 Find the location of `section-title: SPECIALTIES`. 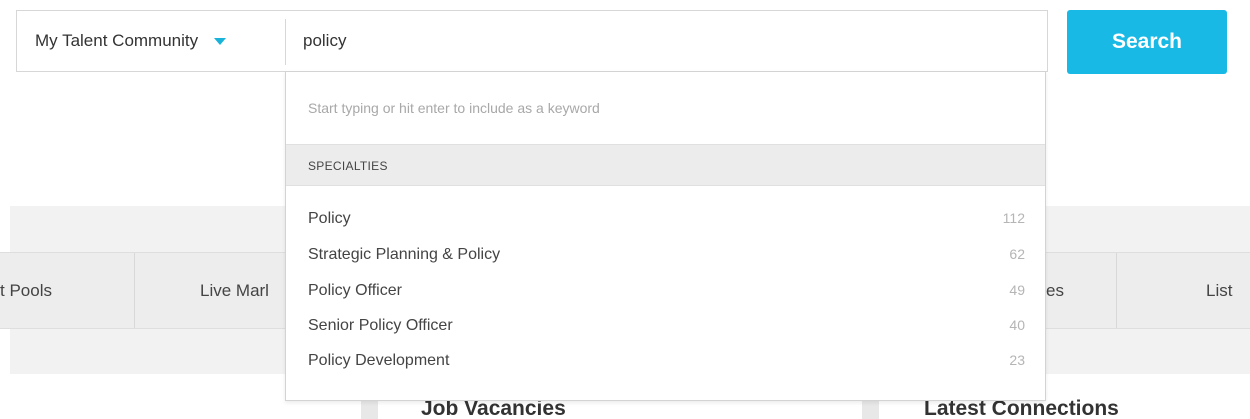

section-title: SPECIALTIES is located at coordinates (348, 166).